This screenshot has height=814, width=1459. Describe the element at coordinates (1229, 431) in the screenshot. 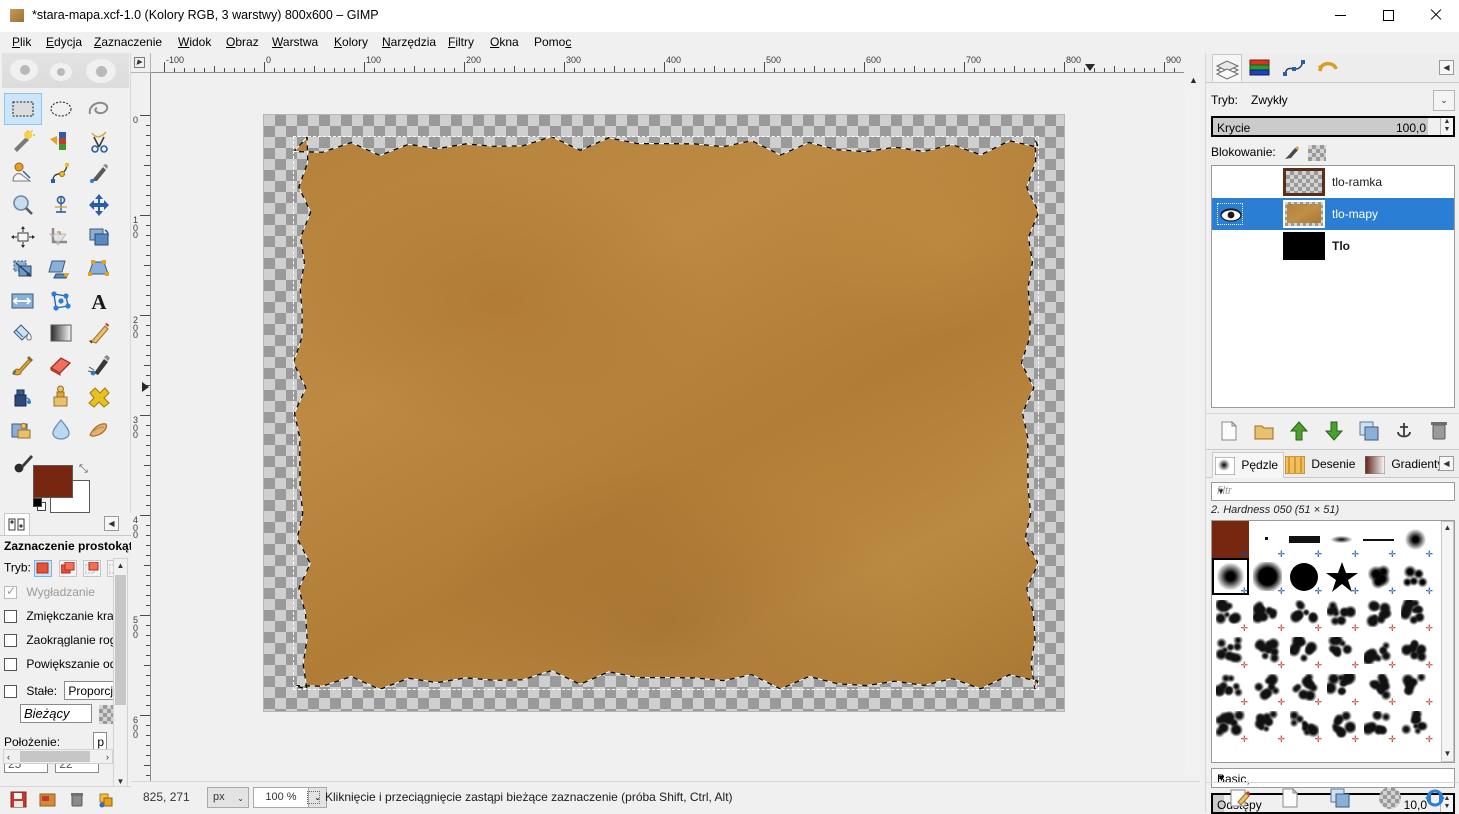

I see `new-layer-button` at that location.